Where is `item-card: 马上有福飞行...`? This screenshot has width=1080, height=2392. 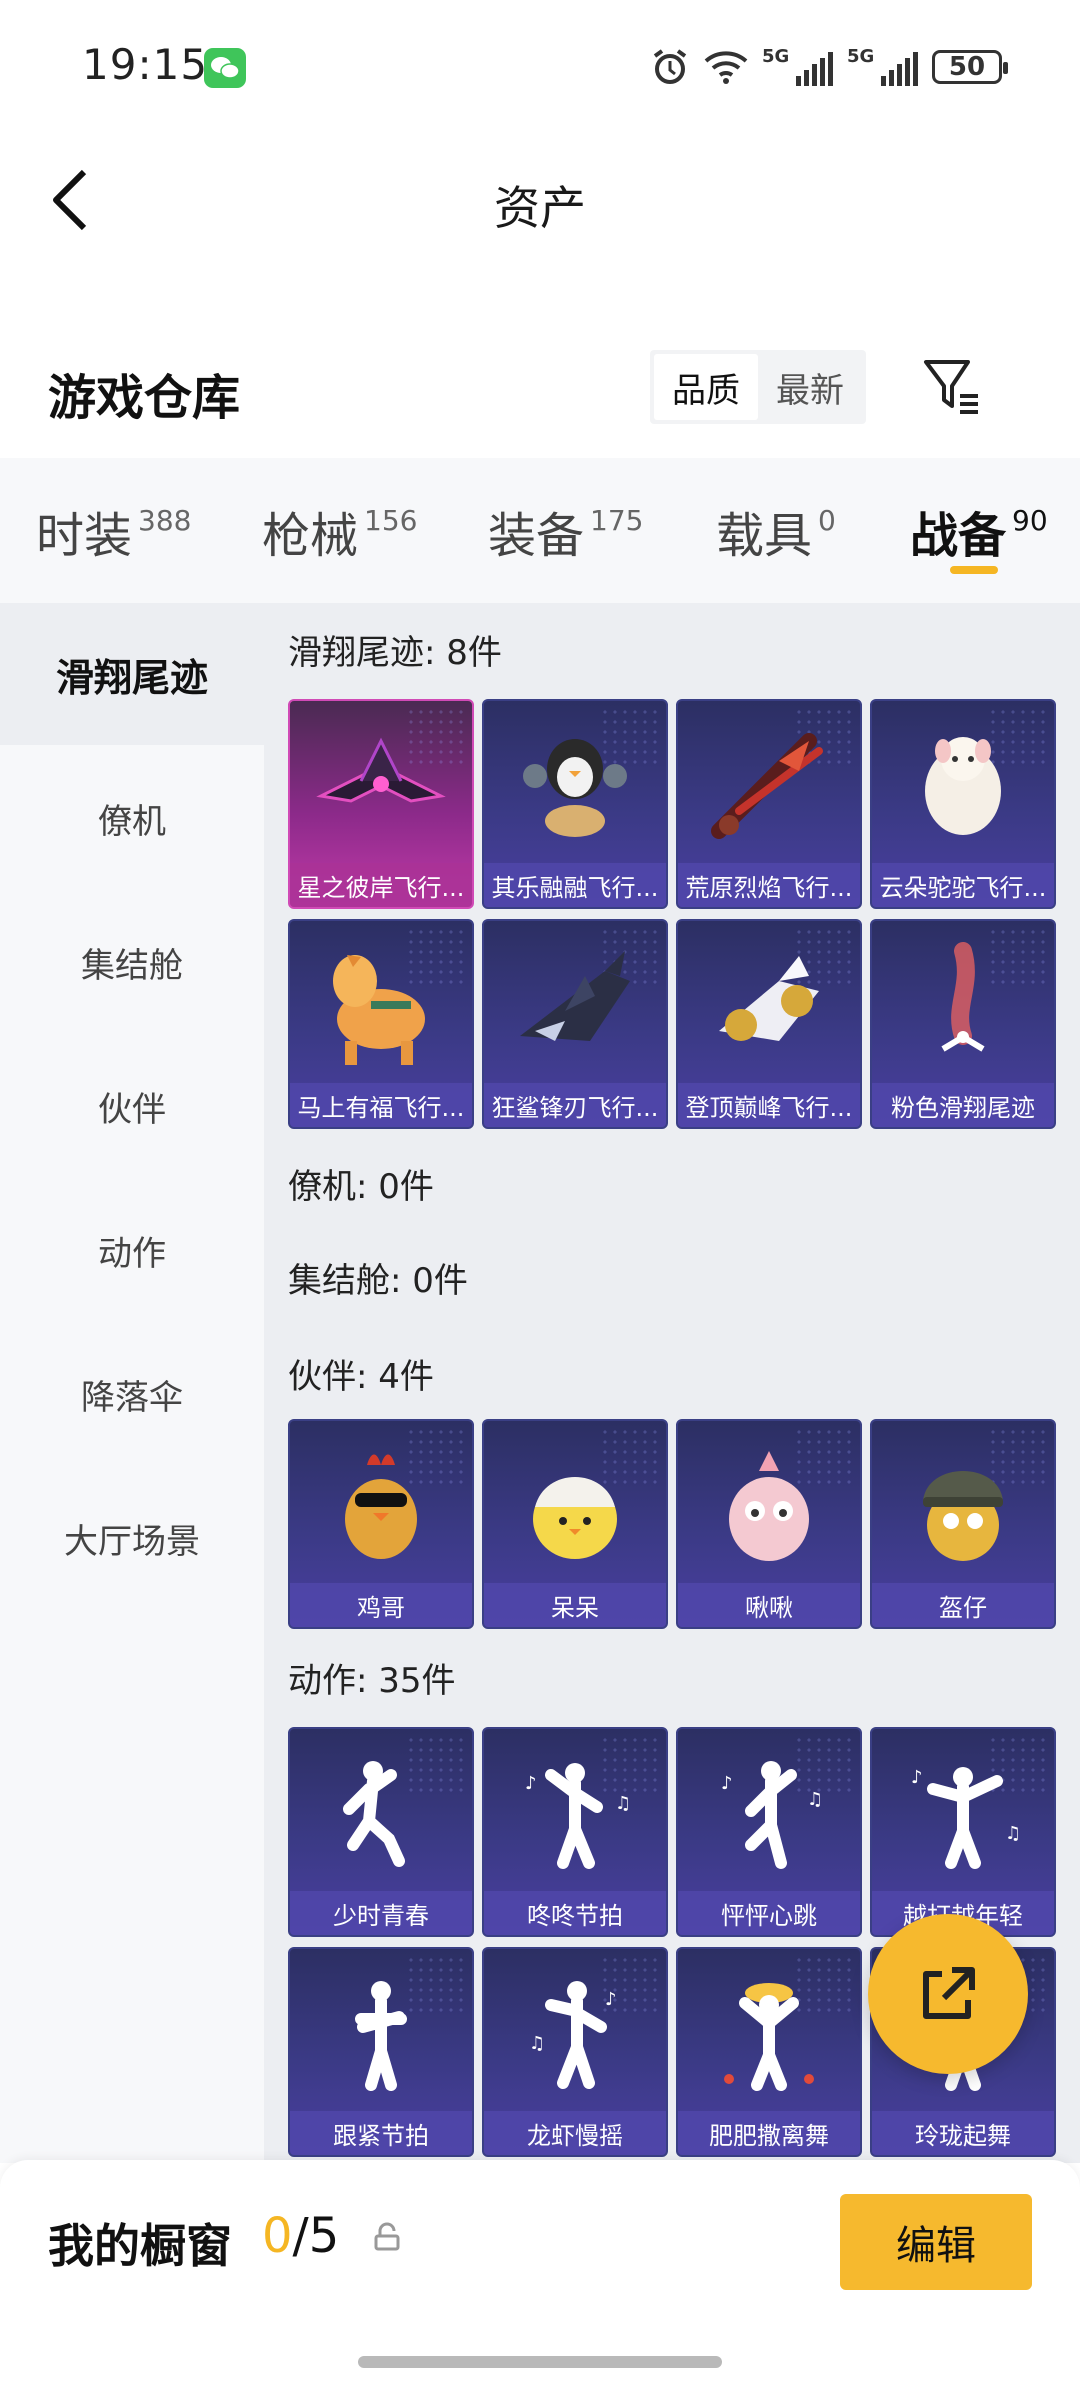 item-card: 马上有福飞行... is located at coordinates (381, 1024).